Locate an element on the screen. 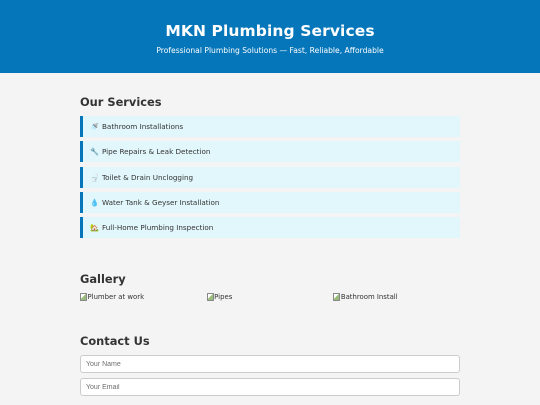 This screenshot has width=540, height=405. house-icon: 🏡 is located at coordinates (94, 228).